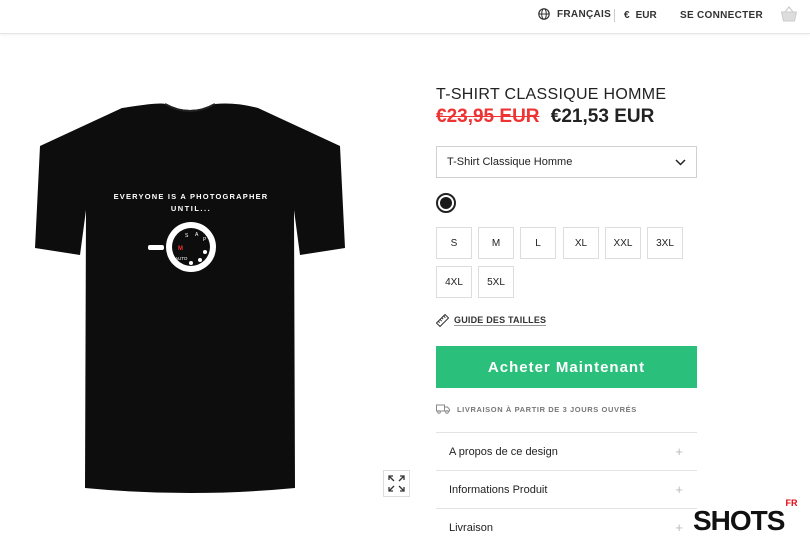 The height and width of the screenshot is (539, 810). I want to click on language-label: FRANÇAIS, so click(584, 14).